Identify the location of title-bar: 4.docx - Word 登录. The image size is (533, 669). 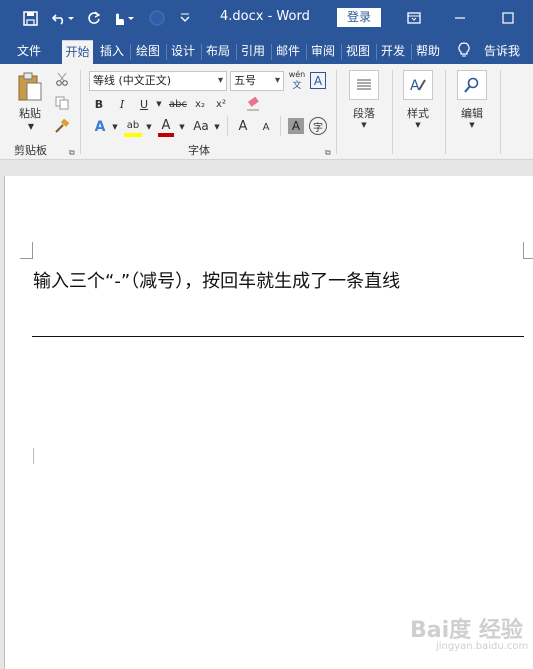
(266, 18).